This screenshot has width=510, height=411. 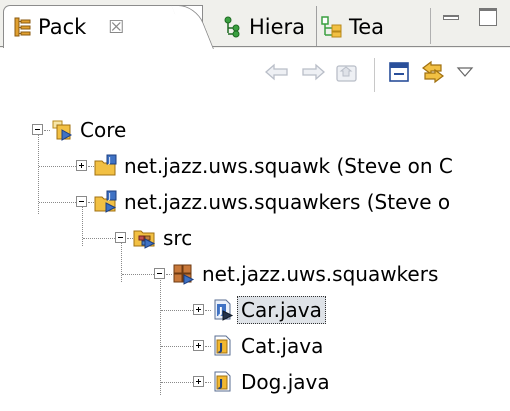 What do you see at coordinates (288, 166) in the screenshot?
I see `tree-item-label: net.jazz.uws.squawk (Steve on C` at bounding box center [288, 166].